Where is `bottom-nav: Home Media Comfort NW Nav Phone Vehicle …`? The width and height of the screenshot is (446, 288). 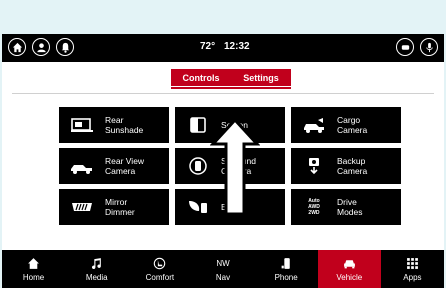 bottom-nav: Home Media Comfort NW Nav Phone Vehicle … is located at coordinates (223, 269).